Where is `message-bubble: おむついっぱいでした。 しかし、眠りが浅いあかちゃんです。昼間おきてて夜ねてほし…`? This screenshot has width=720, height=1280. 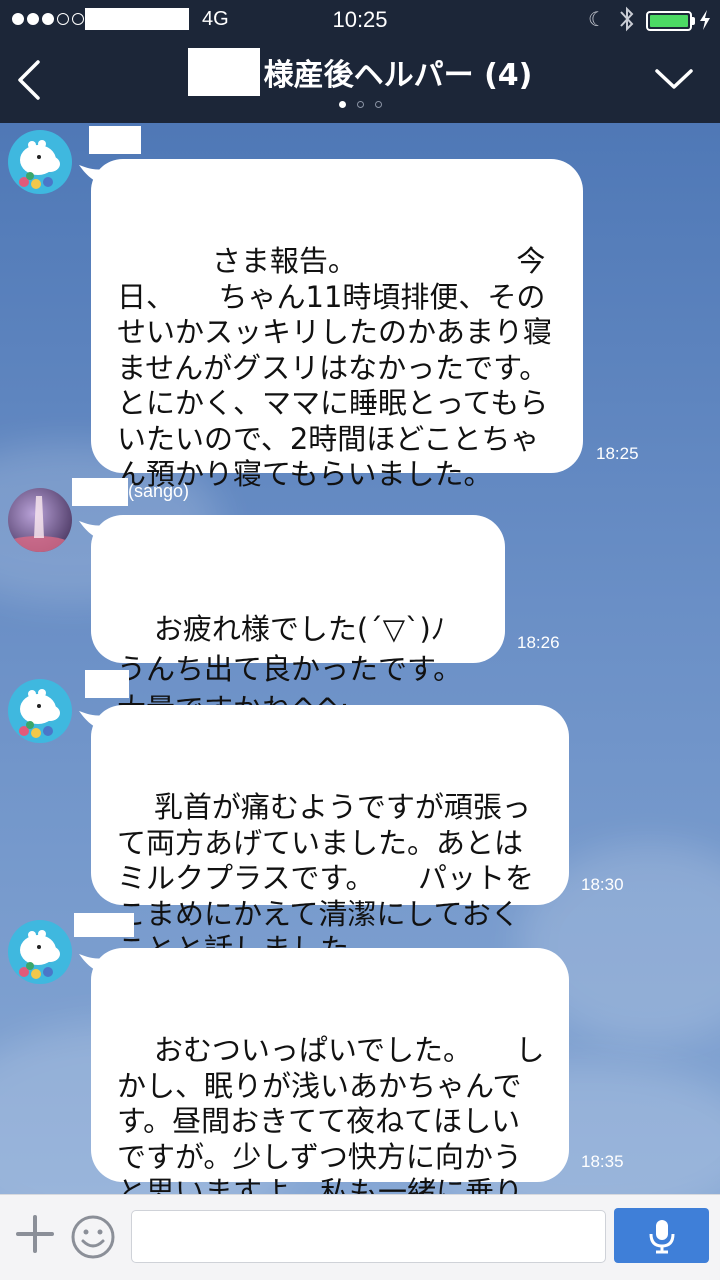 message-bubble: おむついっぱいでした。 しかし、眠りが浅いあかちゃんです。昼間おきてて夜ねてほし… is located at coordinates (324, 1071).